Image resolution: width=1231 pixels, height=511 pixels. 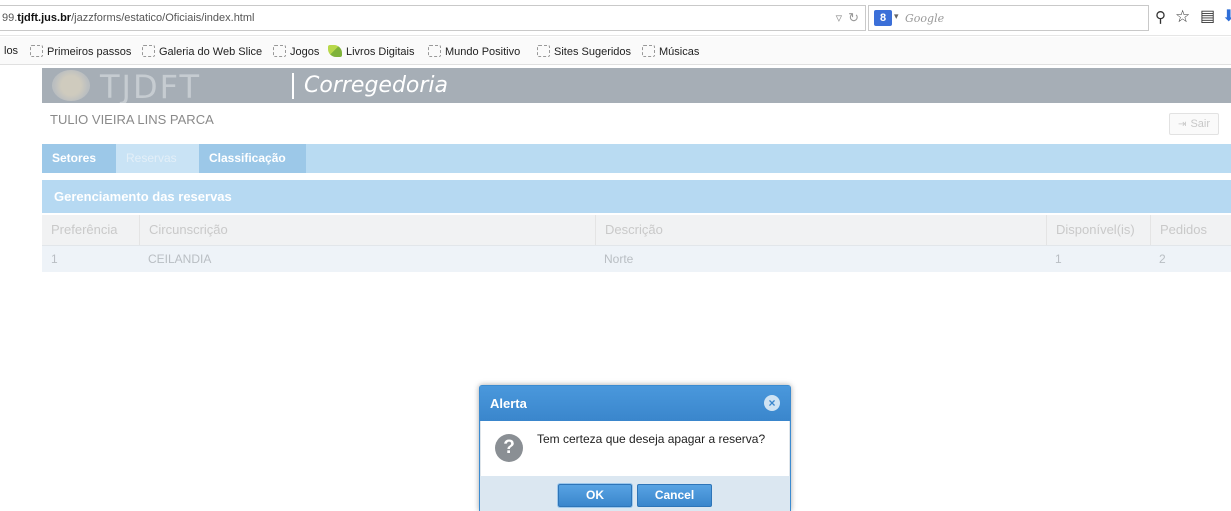 I want to click on bookmarks-menu-icon: ▤, so click(x=1207, y=16).